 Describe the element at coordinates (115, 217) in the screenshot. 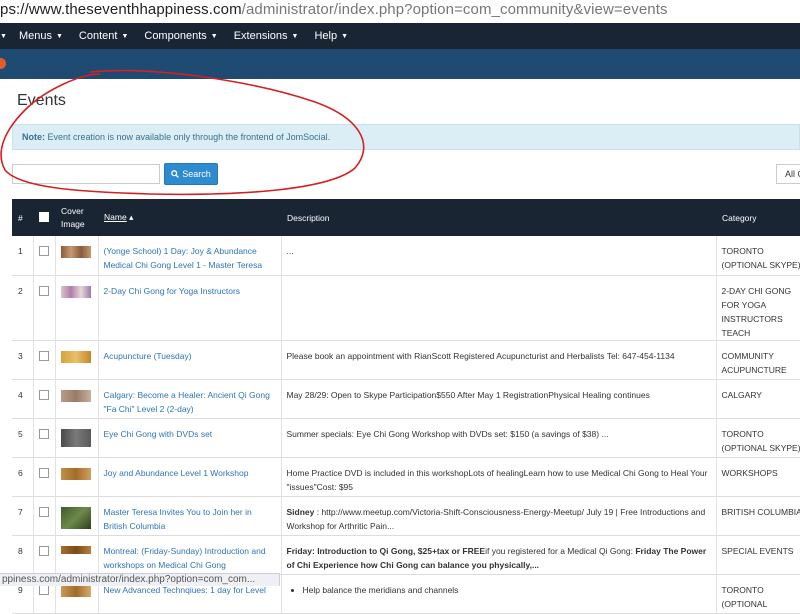

I see `sort-name-link: Name` at that location.